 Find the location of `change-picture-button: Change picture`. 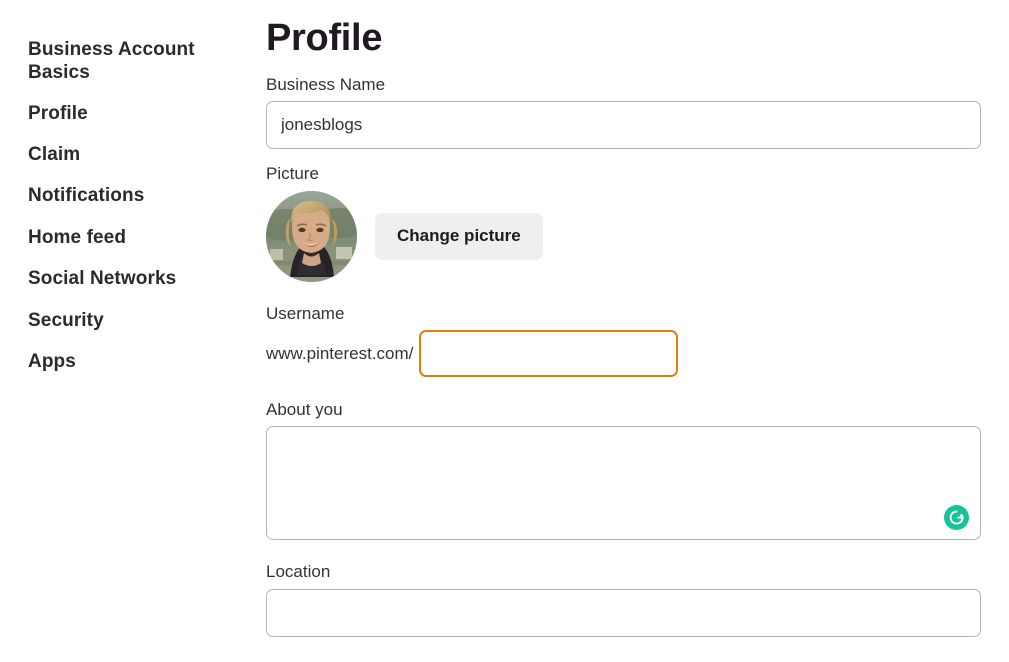

change-picture-button: Change picture is located at coordinates (459, 236).